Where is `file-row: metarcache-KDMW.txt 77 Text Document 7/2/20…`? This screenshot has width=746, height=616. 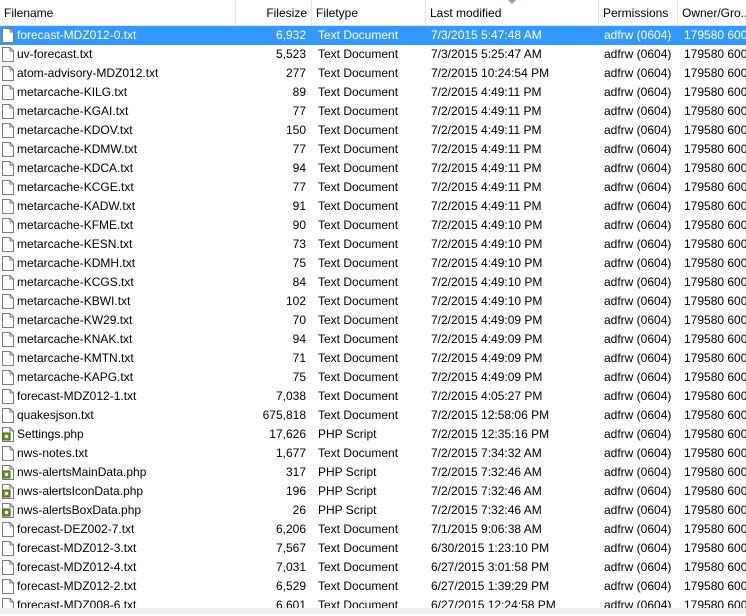
file-row: metarcache-KDMW.txt 77 Text Document 7/2/20… is located at coordinates (373, 149).